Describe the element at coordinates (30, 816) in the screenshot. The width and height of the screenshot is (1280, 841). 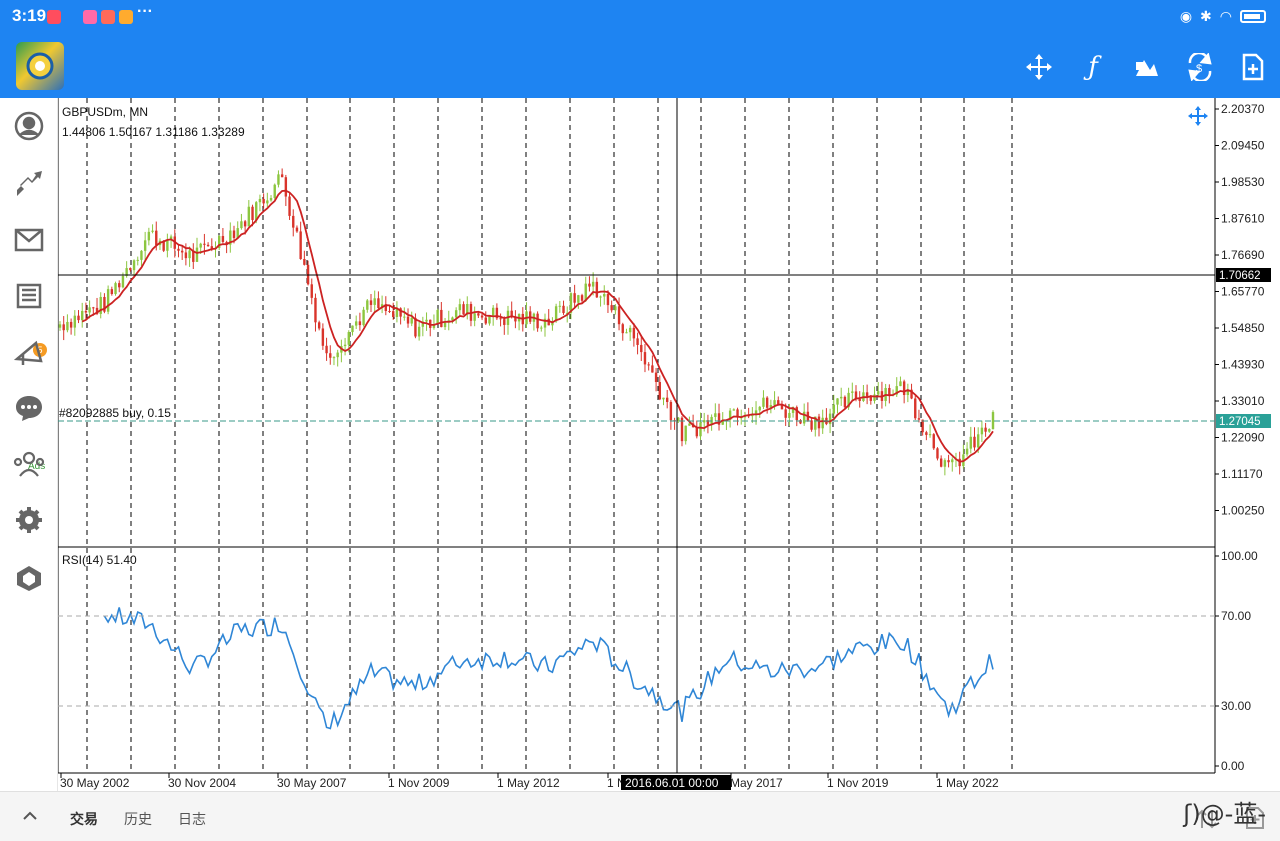
I see `collapse-chevron-icon` at that location.